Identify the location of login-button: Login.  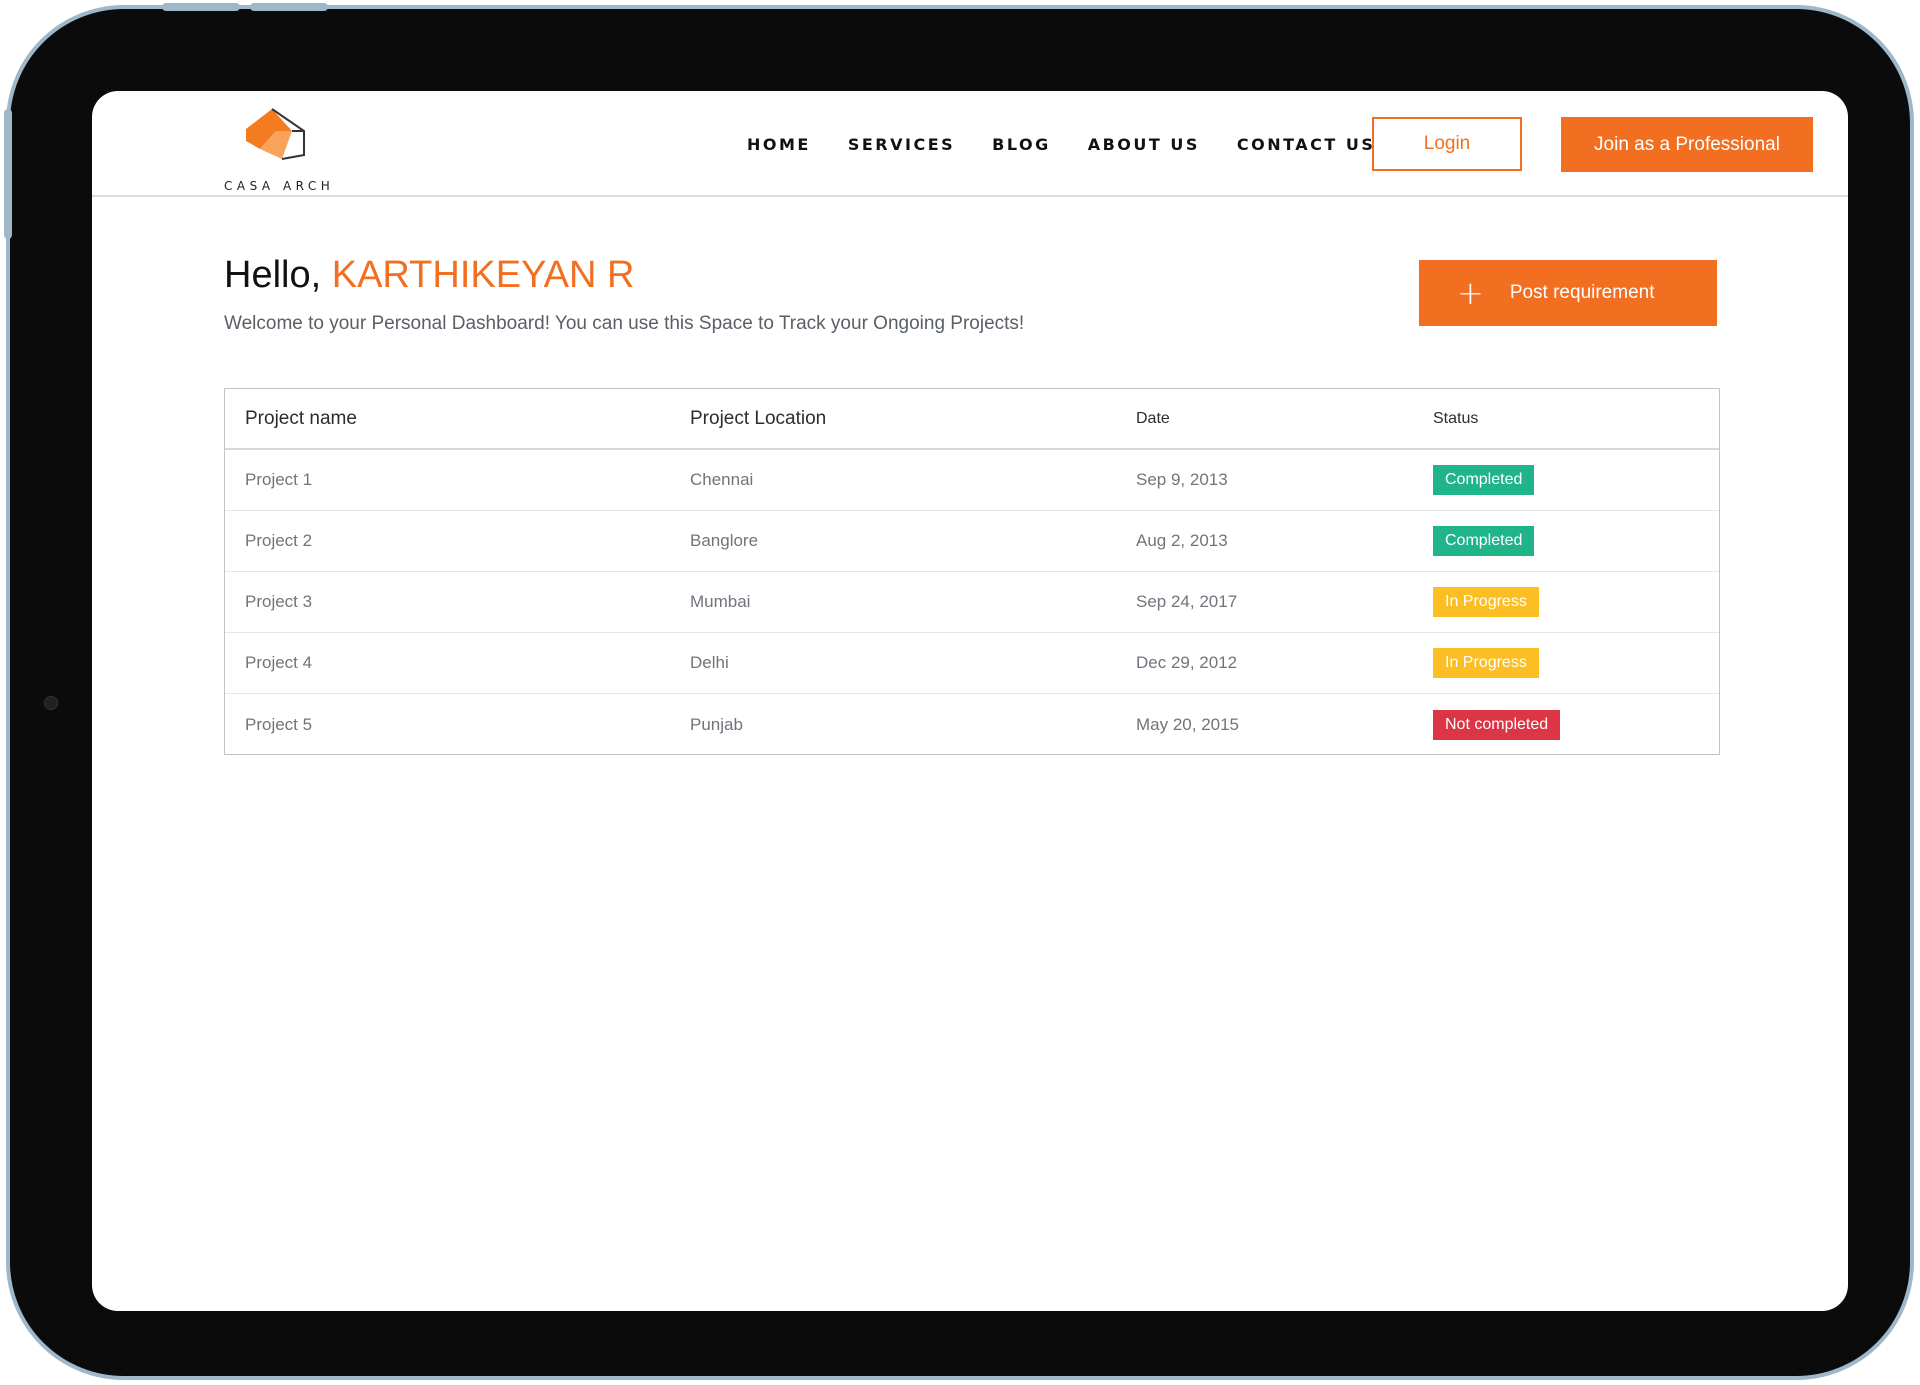
(1447, 144).